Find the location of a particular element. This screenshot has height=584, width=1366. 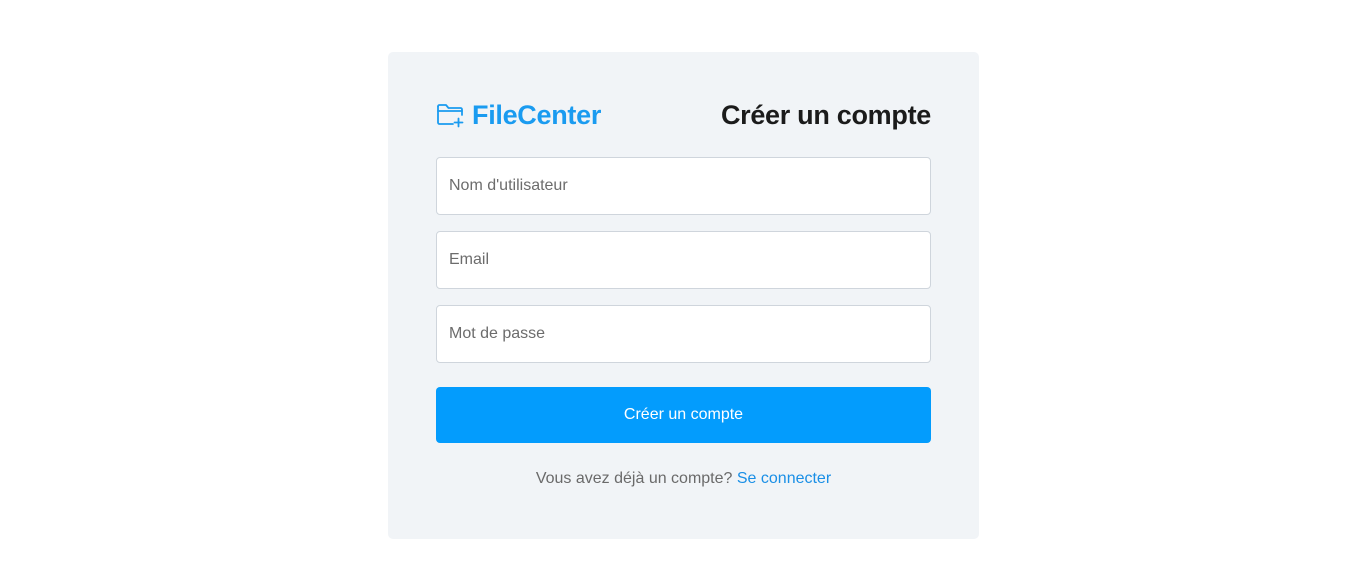

brand-logo: FileCenter is located at coordinates (518, 115).